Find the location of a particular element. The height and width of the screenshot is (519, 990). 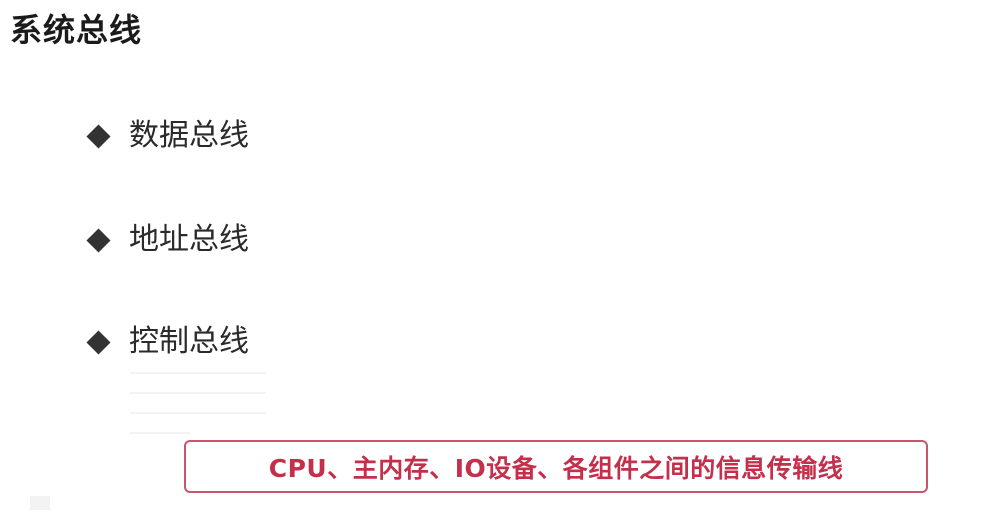

slide-title: 系统总线 is located at coordinates (76, 30).